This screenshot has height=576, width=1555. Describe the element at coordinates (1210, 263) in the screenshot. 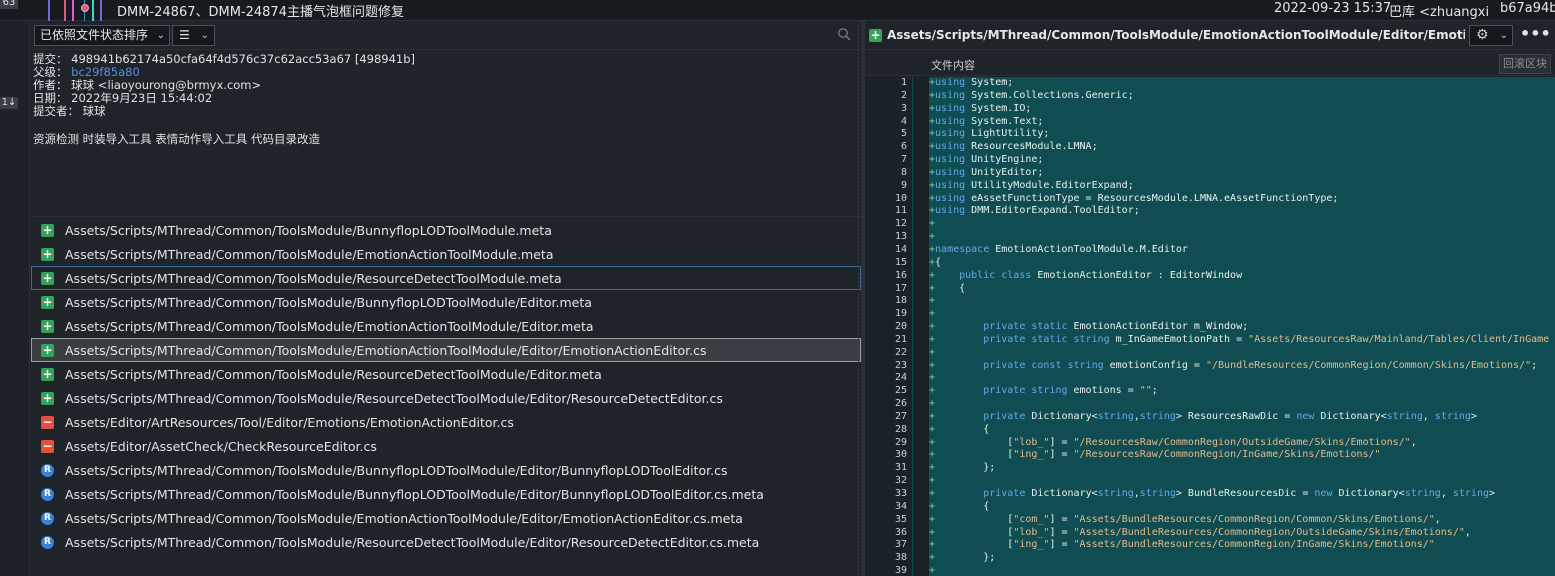

I see `code-line: 15 +{` at that location.